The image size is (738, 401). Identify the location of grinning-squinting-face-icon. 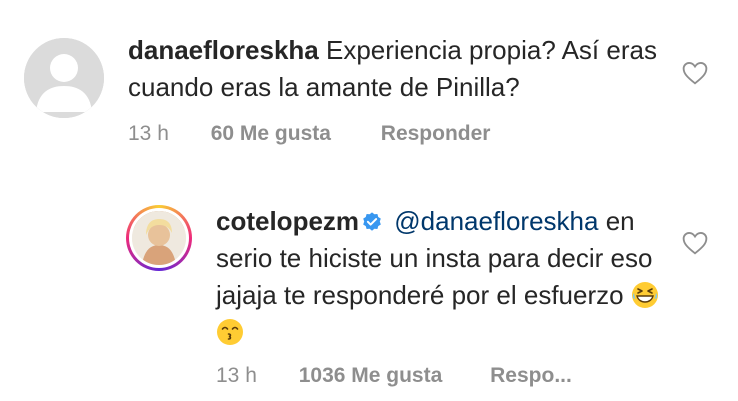
(644, 295).